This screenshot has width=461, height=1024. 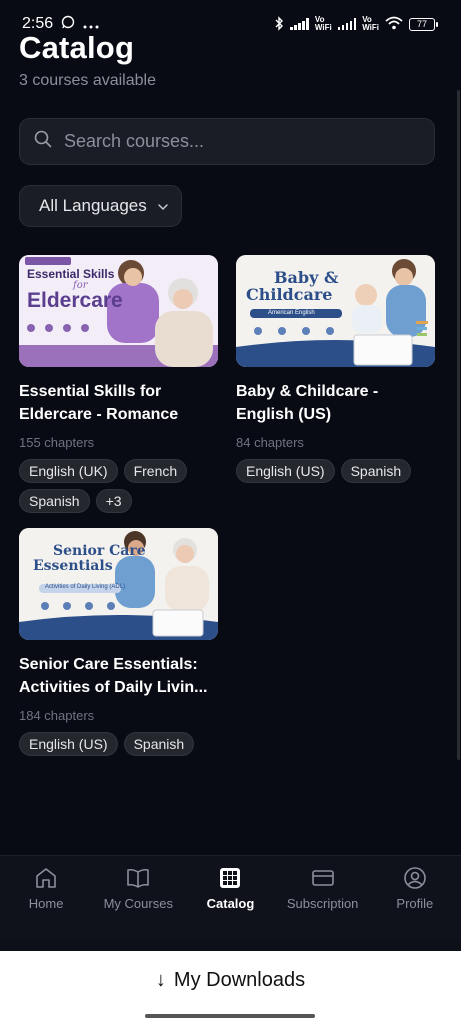 What do you see at coordinates (394, 24) in the screenshot?
I see `wifi-icon` at bounding box center [394, 24].